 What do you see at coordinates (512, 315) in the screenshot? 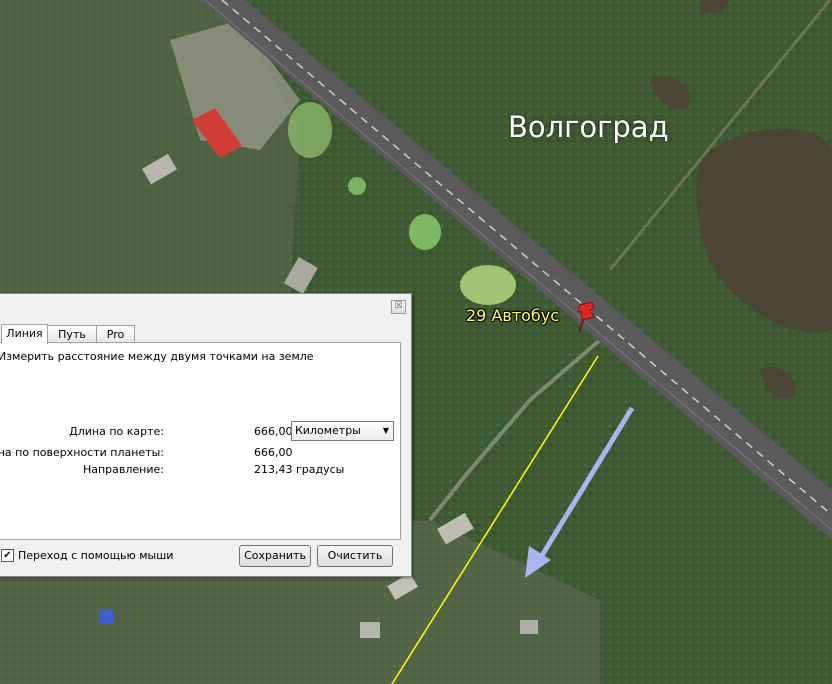
I see `placemark-label: 29 Автобус` at bounding box center [512, 315].